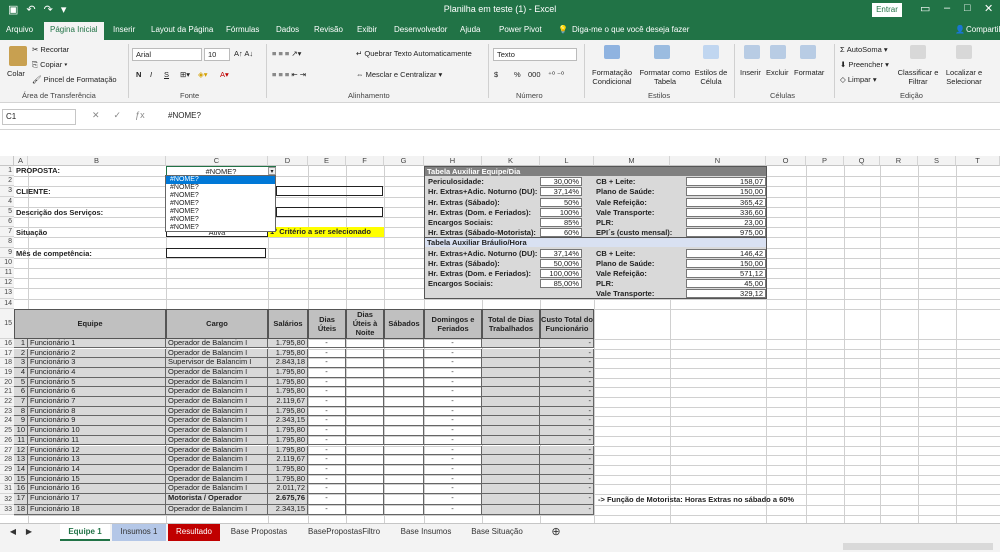 Image resolution: width=1000 pixels, height=552 pixels. Describe the element at coordinates (711, 52) in the screenshot. I see `cell-styles-icon` at that location.